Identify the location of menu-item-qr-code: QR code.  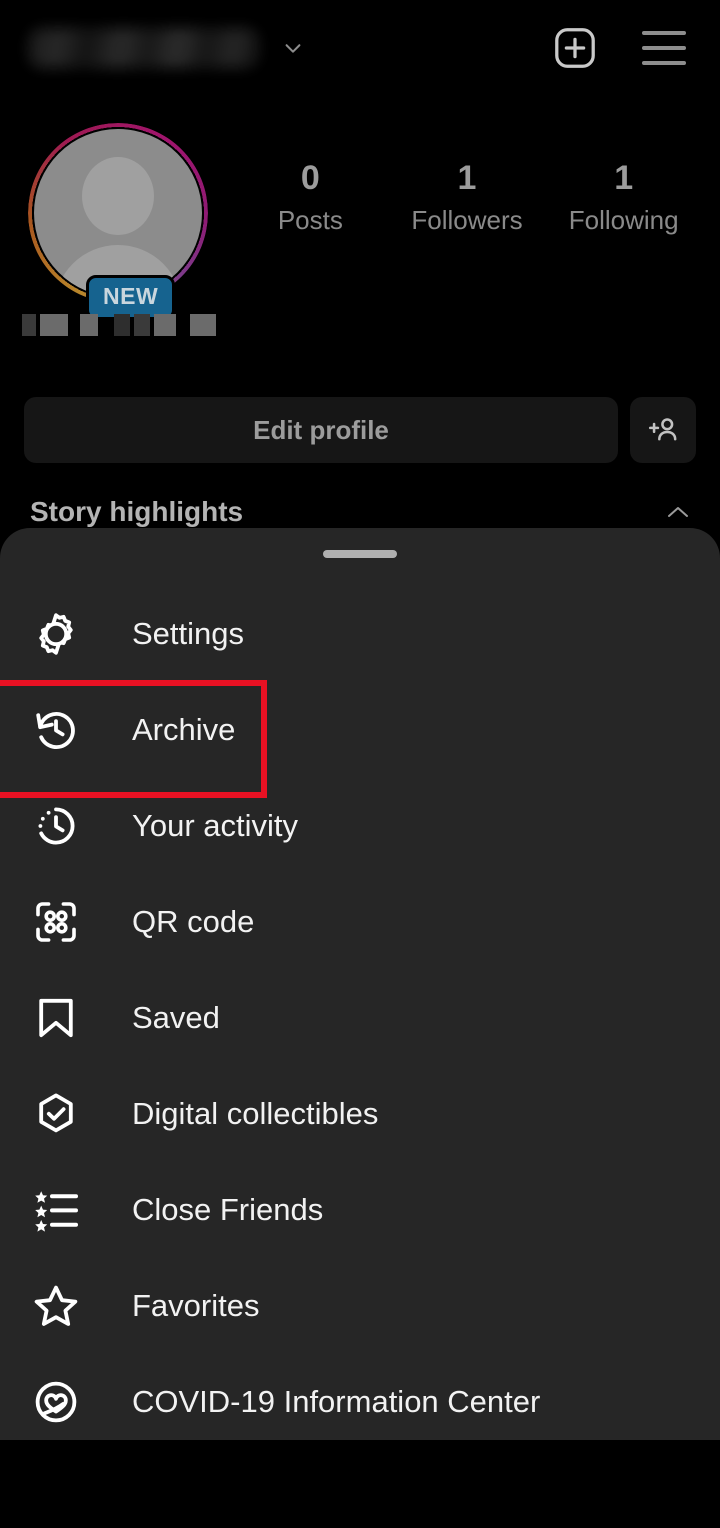
(360, 922).